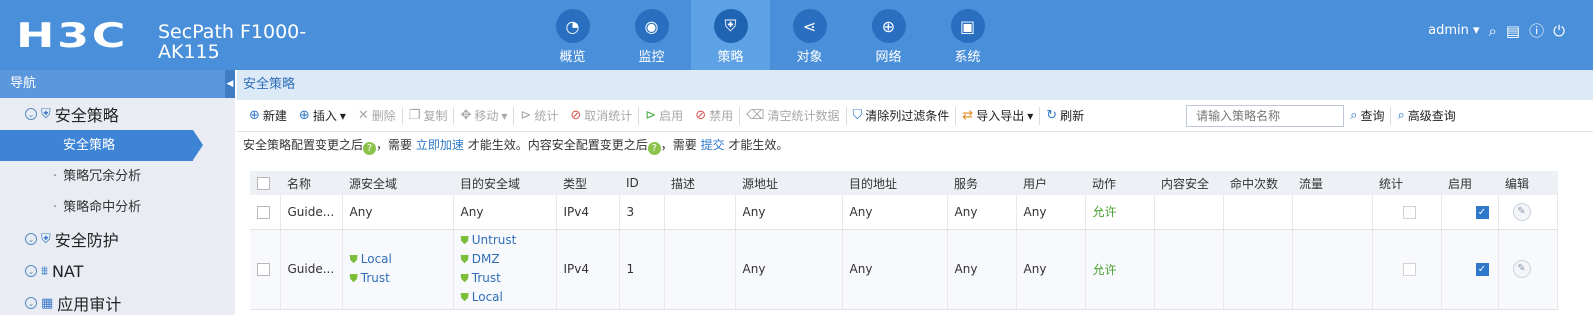 The width and height of the screenshot is (1593, 315). Describe the element at coordinates (901, 116) in the screenshot. I see `clear-filter-button: ⛉ 清除列过滤条件` at that location.